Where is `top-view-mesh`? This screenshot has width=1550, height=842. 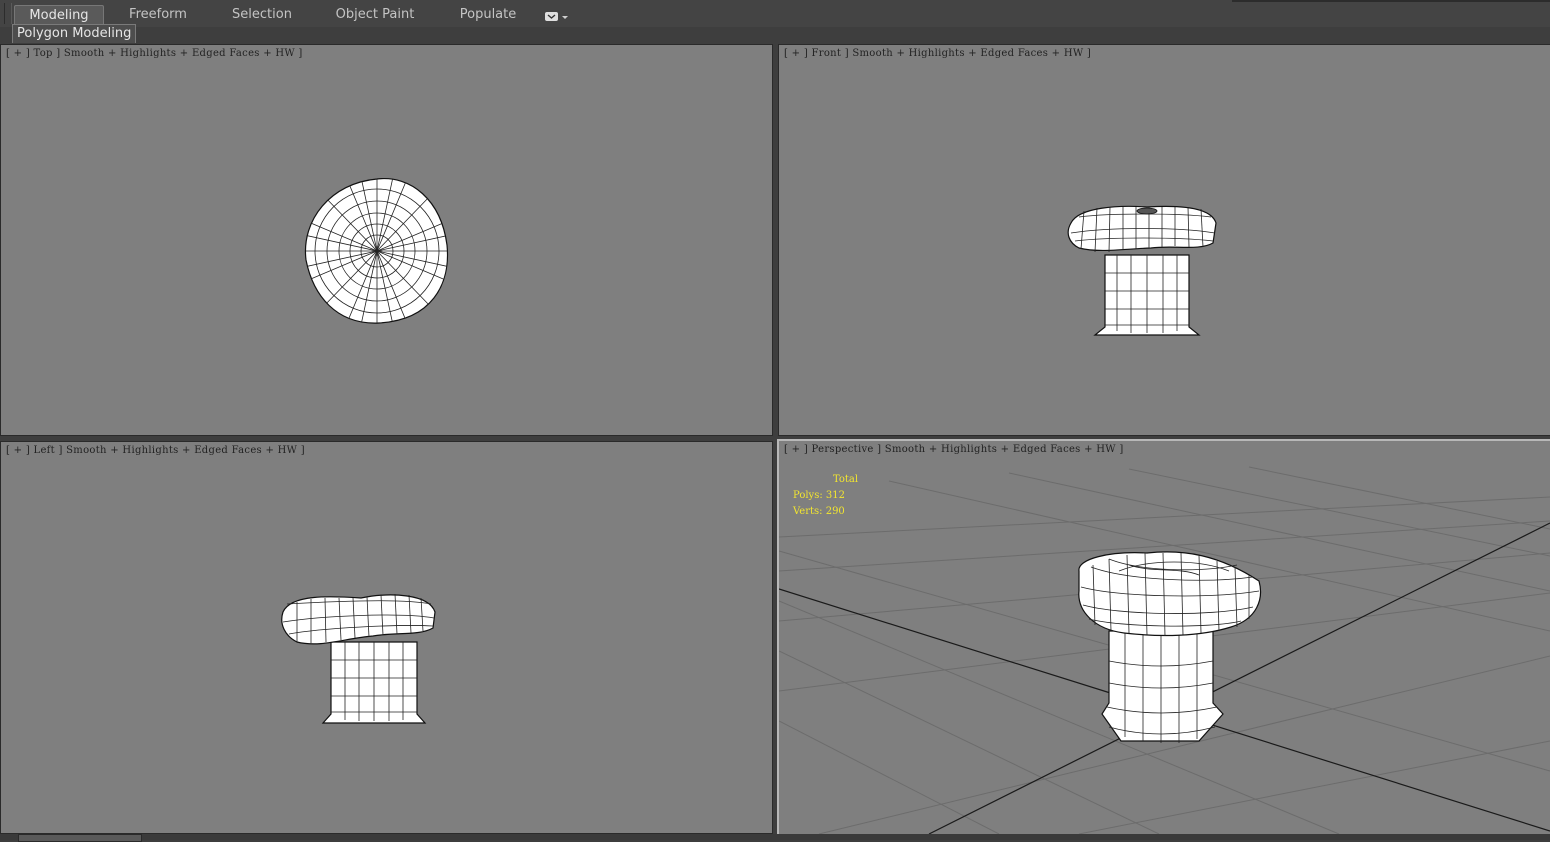
top-view-mesh is located at coordinates (376, 251).